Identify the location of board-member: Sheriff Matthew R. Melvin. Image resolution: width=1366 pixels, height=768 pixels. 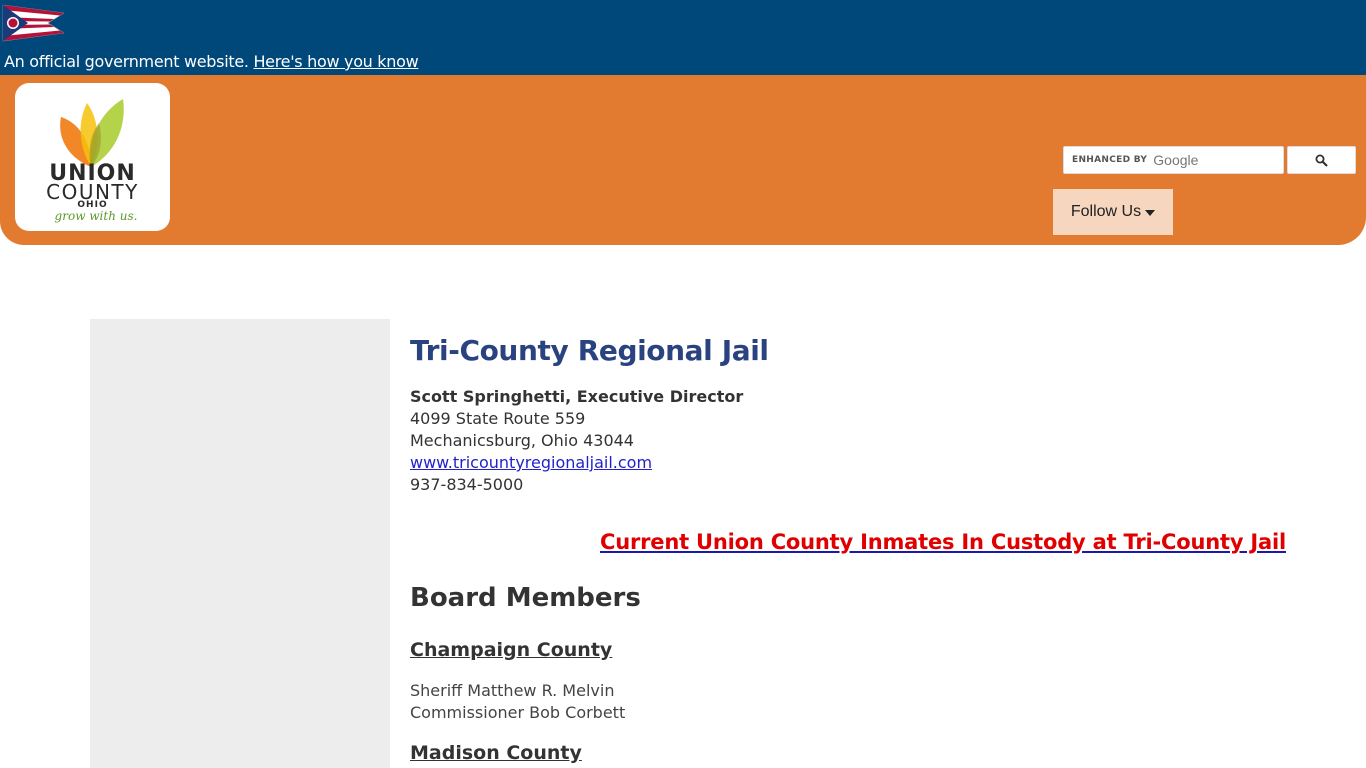
(512, 690).